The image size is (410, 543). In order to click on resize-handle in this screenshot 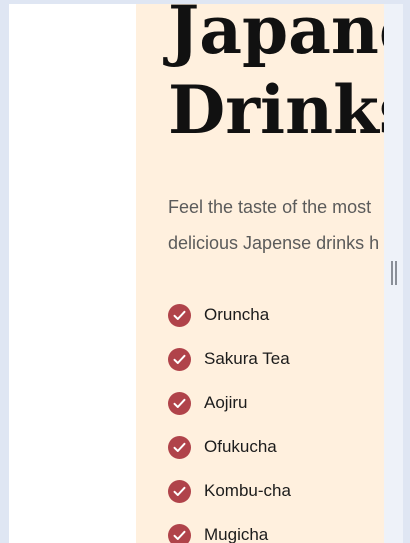, I will do `click(394, 273)`.